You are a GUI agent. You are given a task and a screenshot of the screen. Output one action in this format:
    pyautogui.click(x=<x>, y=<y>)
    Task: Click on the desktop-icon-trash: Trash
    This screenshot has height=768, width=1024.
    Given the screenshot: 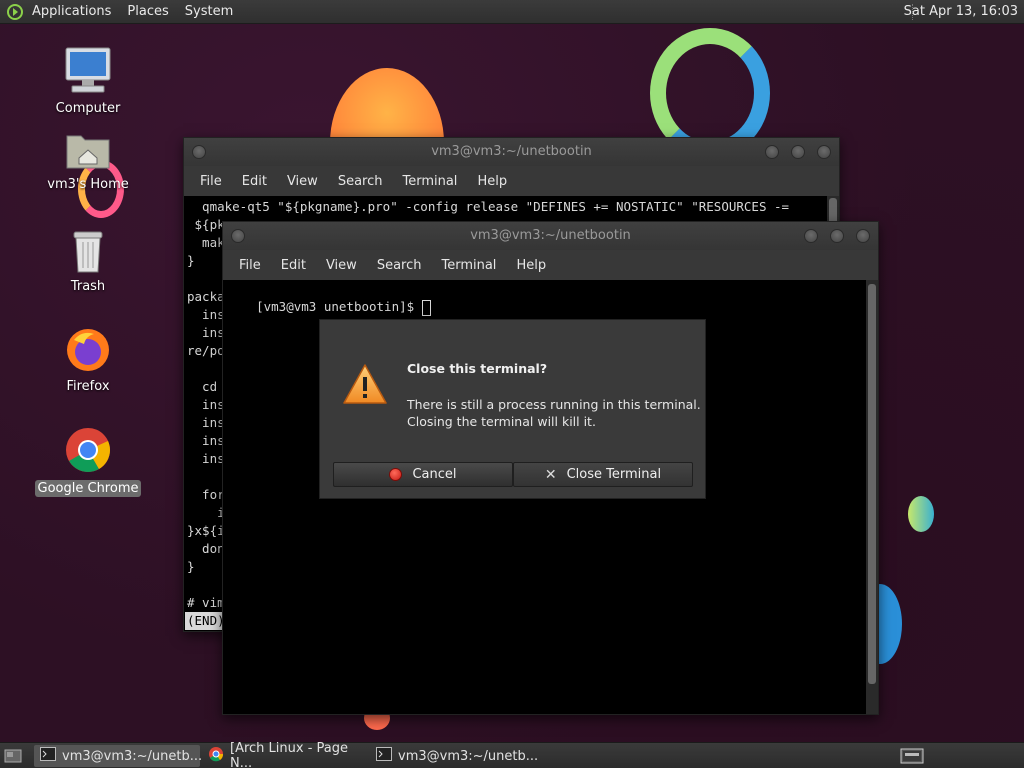 What is the action you would take?
    pyautogui.click(x=88, y=261)
    